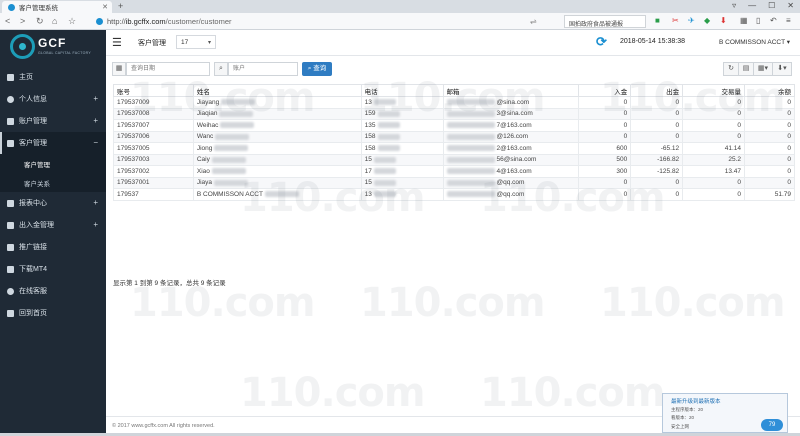 This screenshot has width=800, height=436. I want to click on forward-icon: >, so click(22, 21).